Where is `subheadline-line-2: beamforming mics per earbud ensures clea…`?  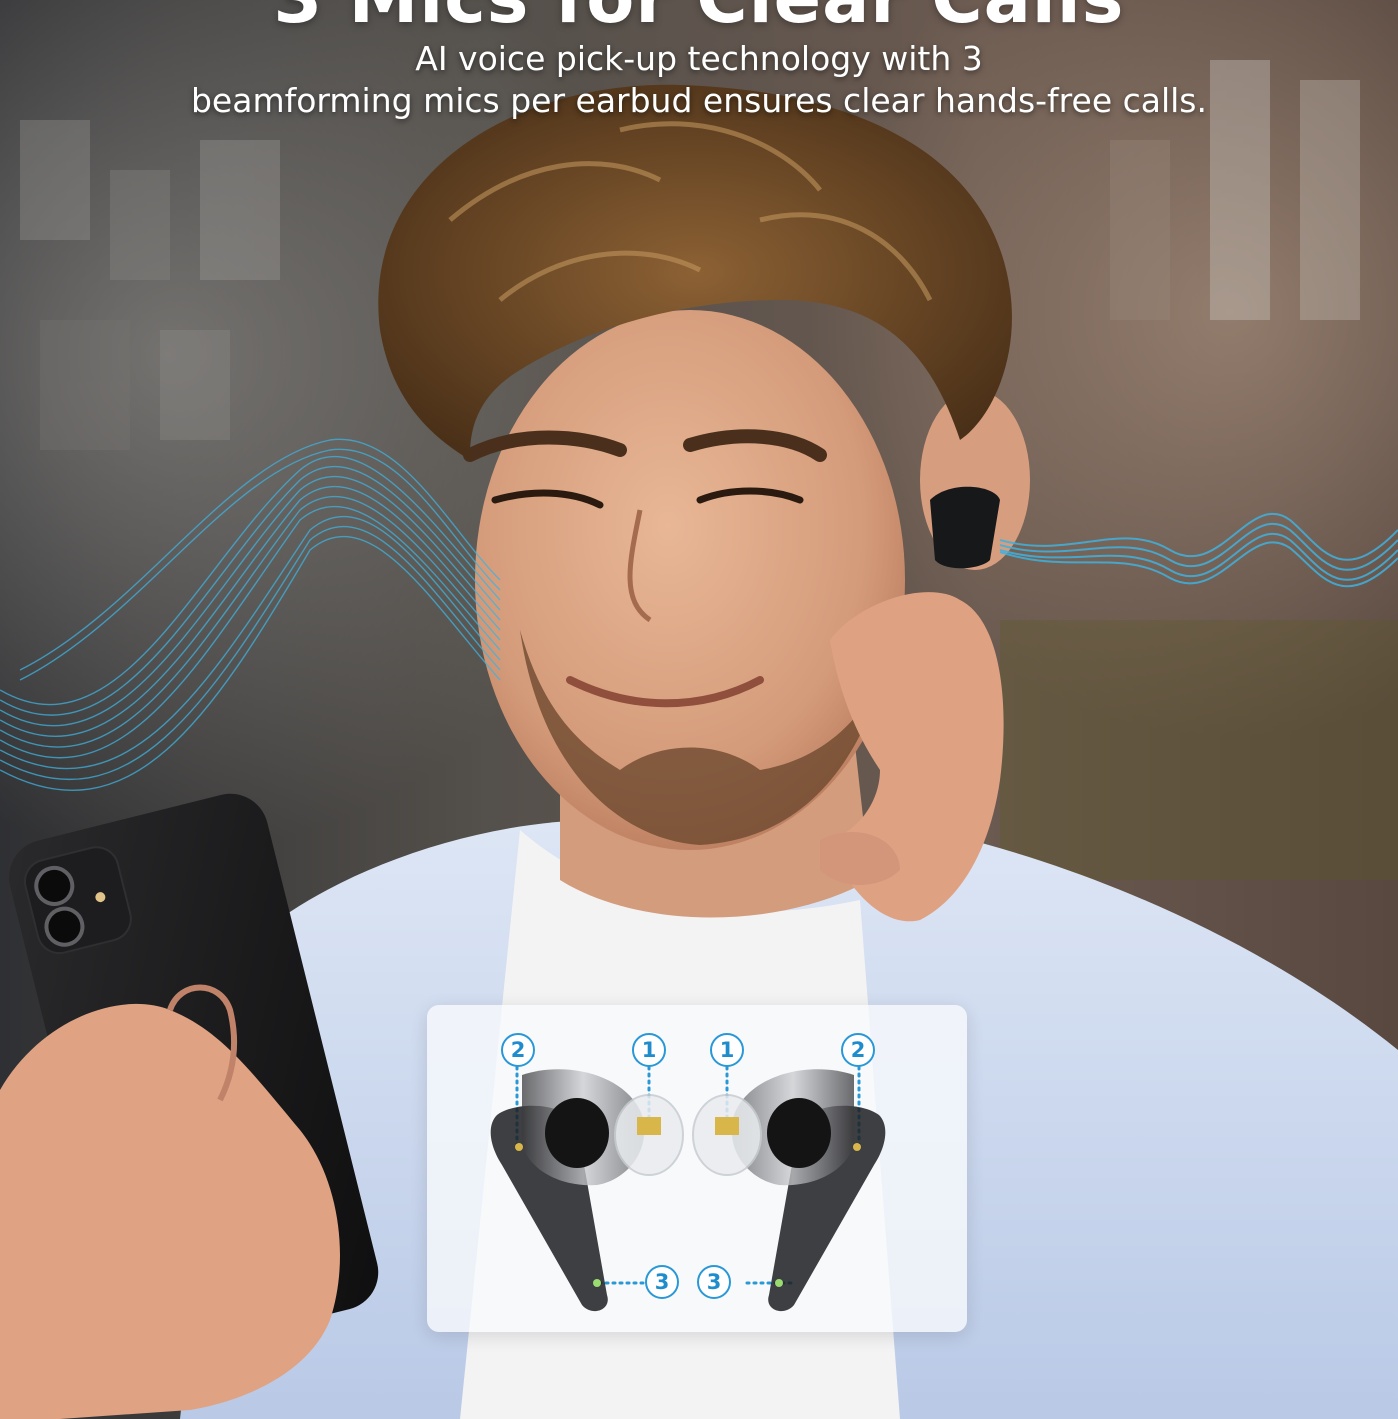 subheadline-line-2: beamforming mics per earbud ensures clea… is located at coordinates (698, 100).